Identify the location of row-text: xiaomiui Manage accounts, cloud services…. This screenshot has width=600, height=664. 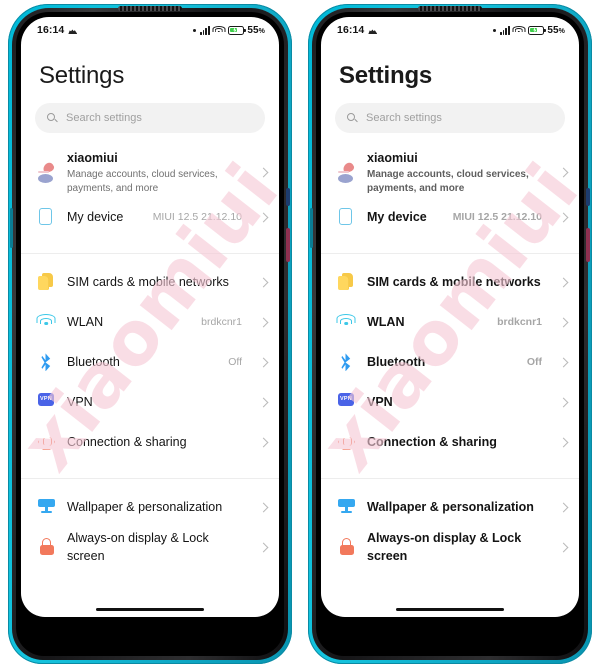
(157, 172).